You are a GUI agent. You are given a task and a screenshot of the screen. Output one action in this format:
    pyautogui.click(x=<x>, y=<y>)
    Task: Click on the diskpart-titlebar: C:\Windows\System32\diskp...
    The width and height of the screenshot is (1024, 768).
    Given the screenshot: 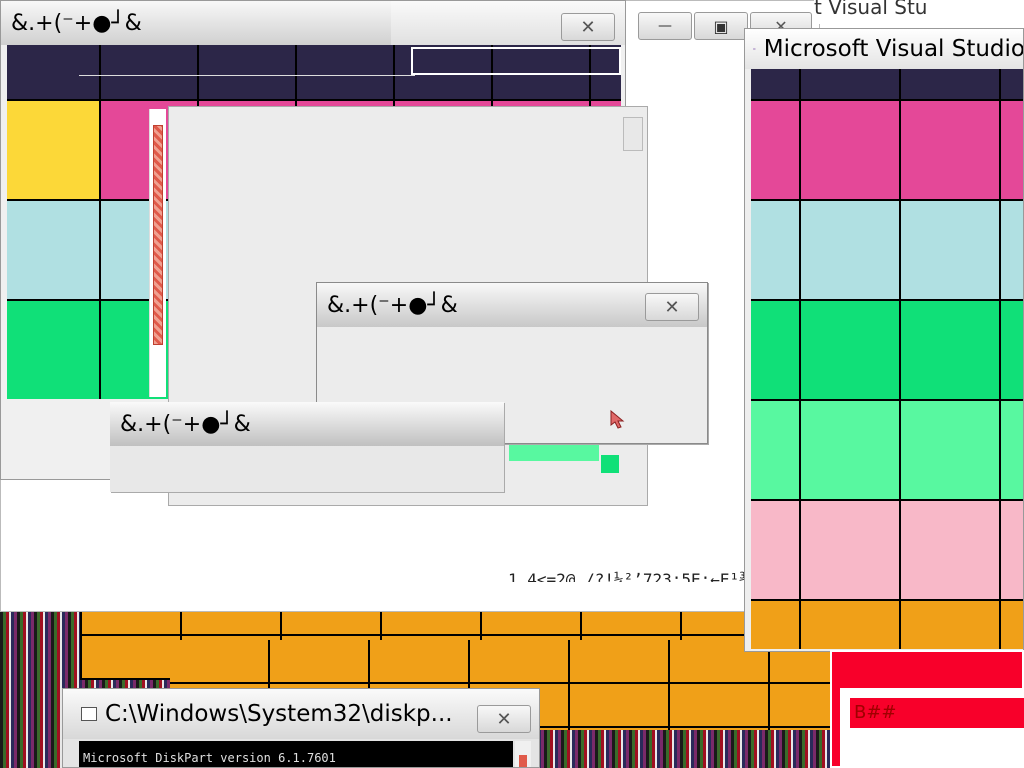 What is the action you would take?
    pyautogui.click(x=301, y=714)
    